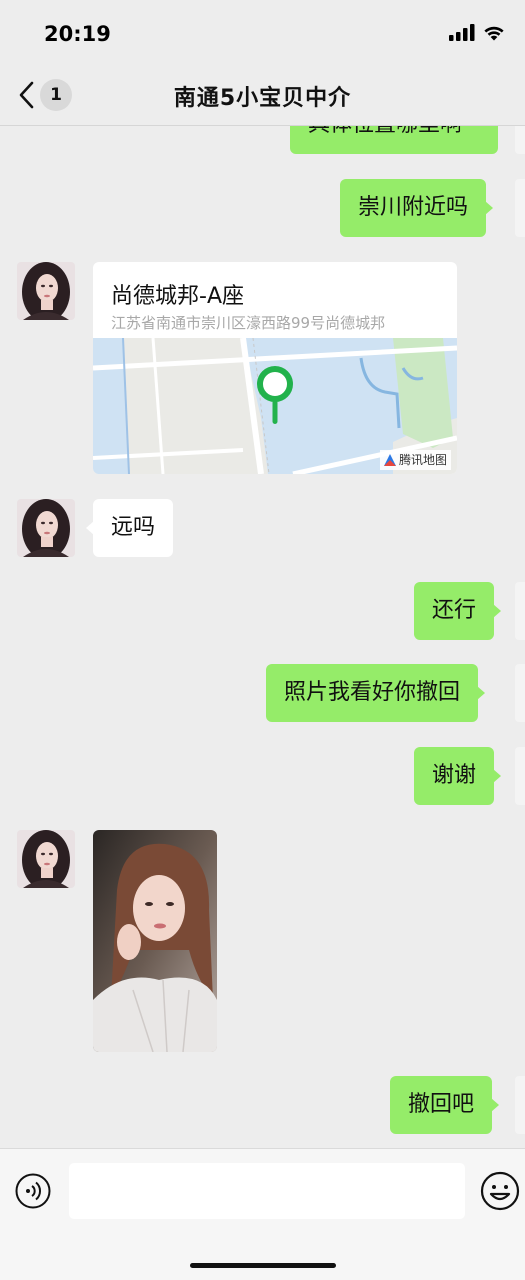  I want to click on chat-title: 南通5小宝贝中介, so click(262, 96).